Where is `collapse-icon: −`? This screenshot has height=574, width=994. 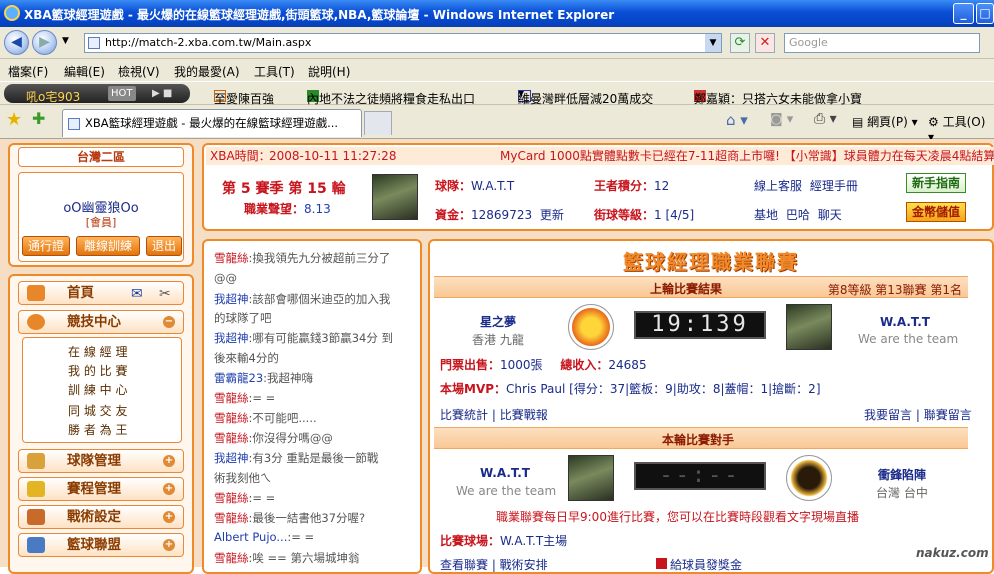 collapse-icon: − is located at coordinates (169, 322).